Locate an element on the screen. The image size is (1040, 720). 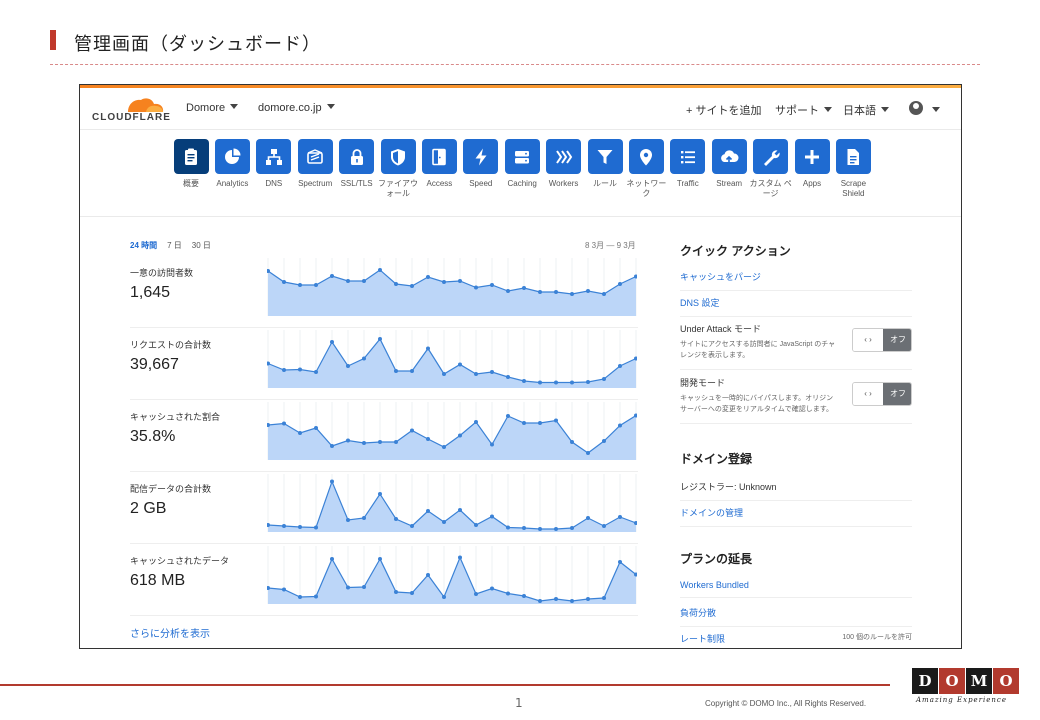
domo-logo: D O M O Amazing Experience is located at coordinates (967, 688).